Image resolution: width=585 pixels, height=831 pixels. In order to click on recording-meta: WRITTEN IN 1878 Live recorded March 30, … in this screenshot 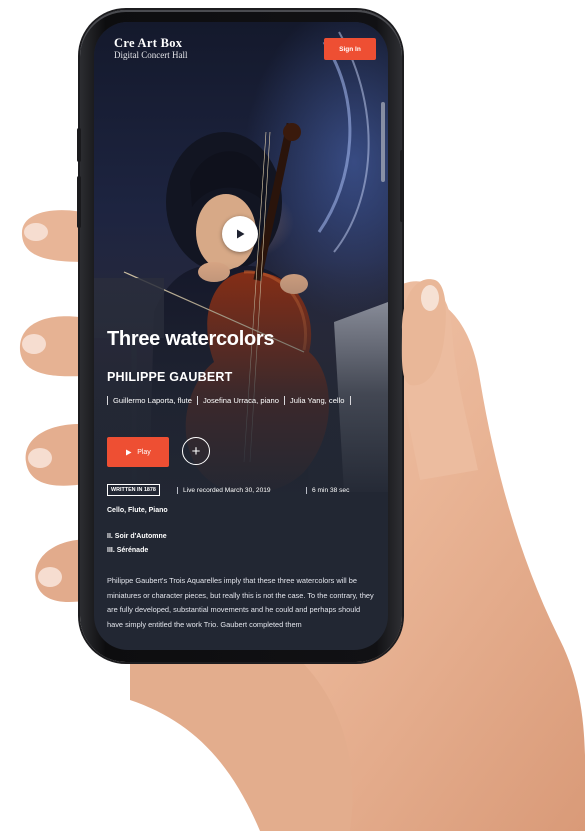, I will do `click(244, 491)`.